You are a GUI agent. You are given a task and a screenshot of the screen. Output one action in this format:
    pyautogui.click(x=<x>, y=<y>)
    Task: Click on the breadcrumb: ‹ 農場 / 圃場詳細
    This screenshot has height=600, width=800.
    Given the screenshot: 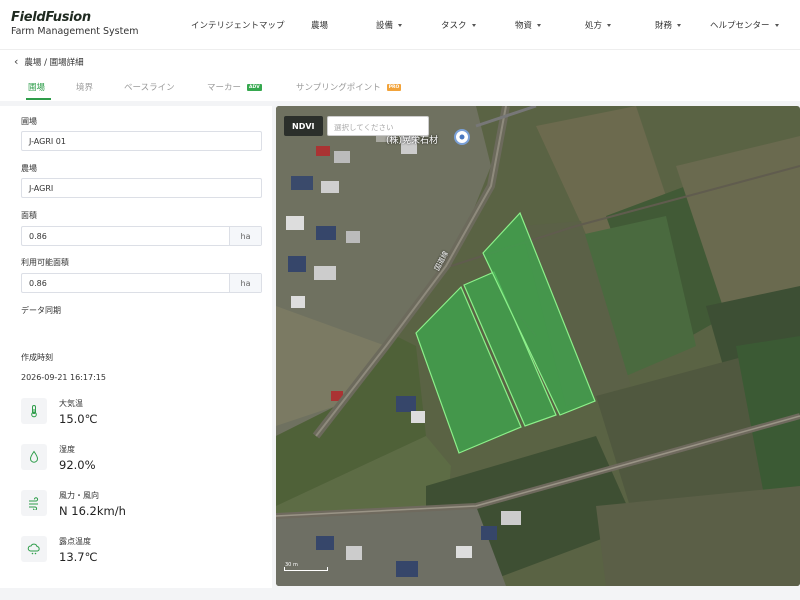 What is the action you would take?
    pyautogui.click(x=49, y=61)
    